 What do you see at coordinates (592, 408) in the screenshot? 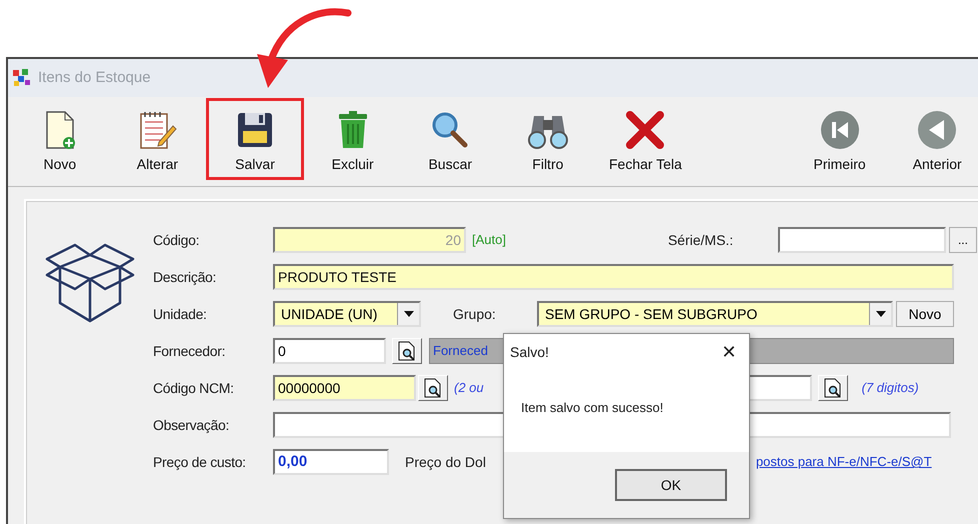
I see `dialog-message: Item salvo com sucesso!` at bounding box center [592, 408].